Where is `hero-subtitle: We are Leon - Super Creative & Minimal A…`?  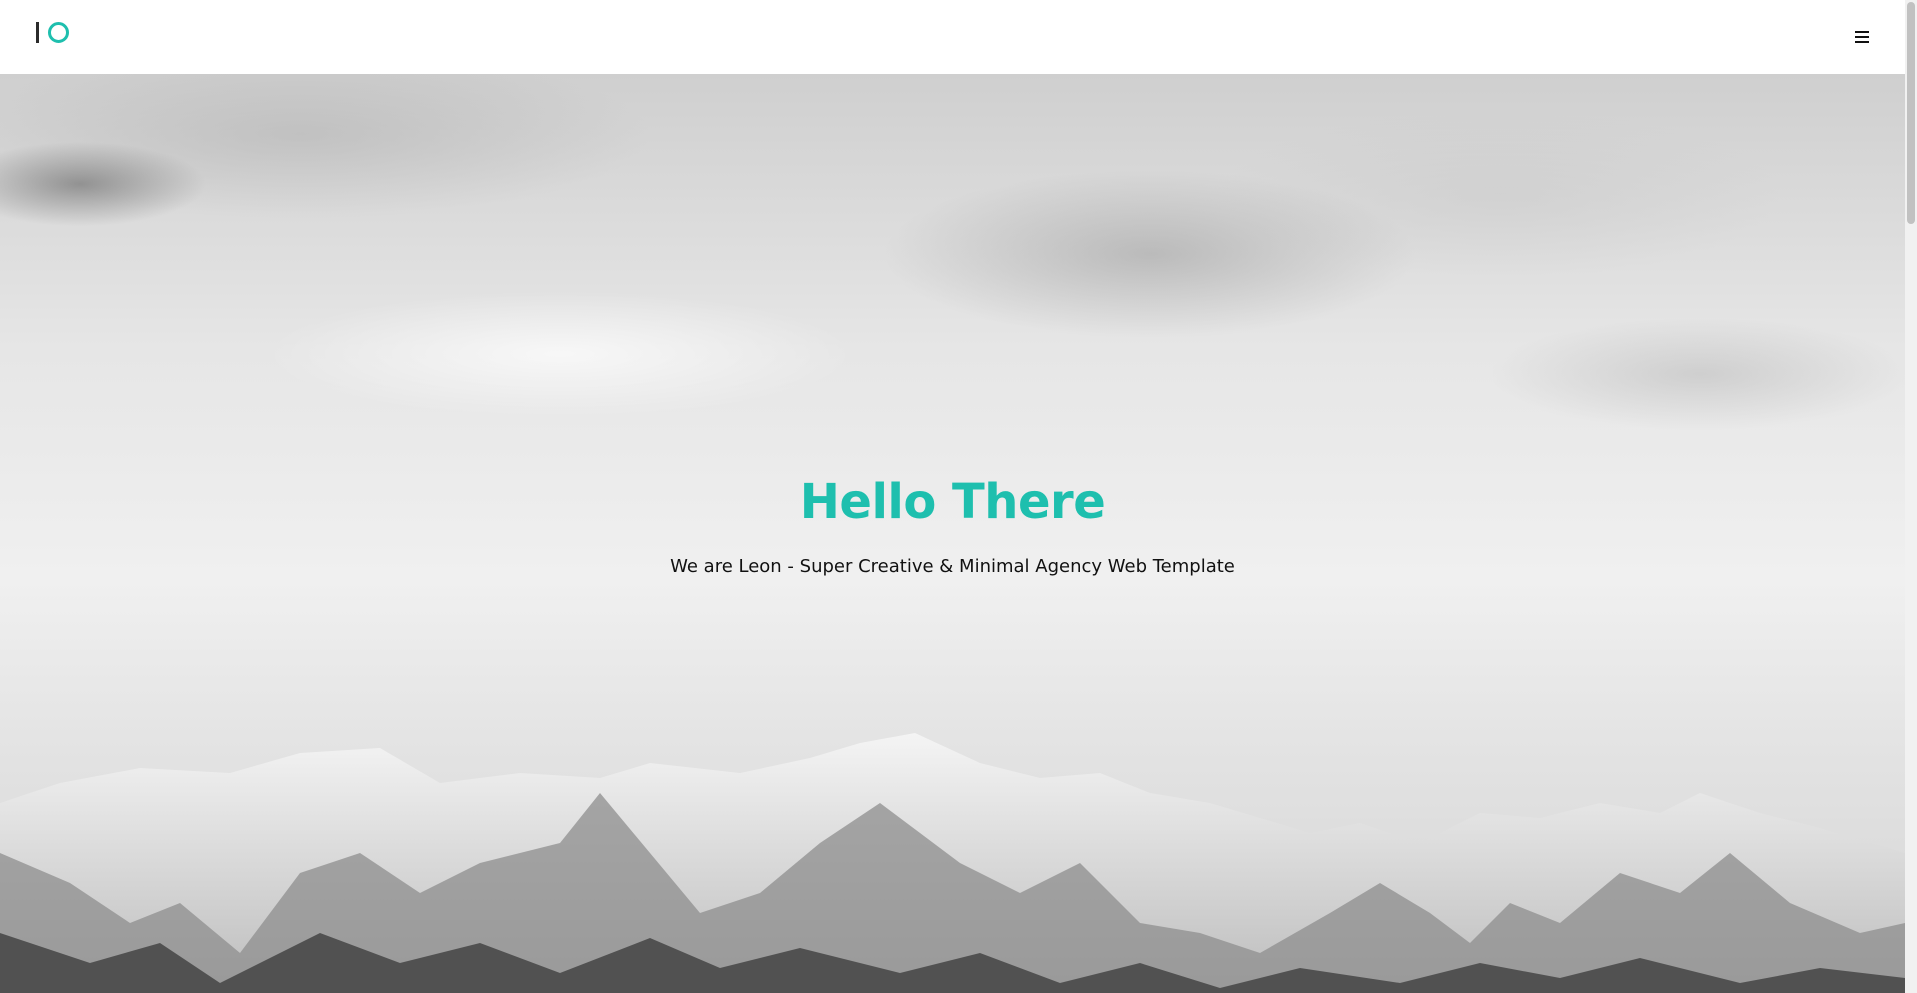 hero-subtitle: We are Leon - Super Creative & Minimal A… is located at coordinates (952, 566).